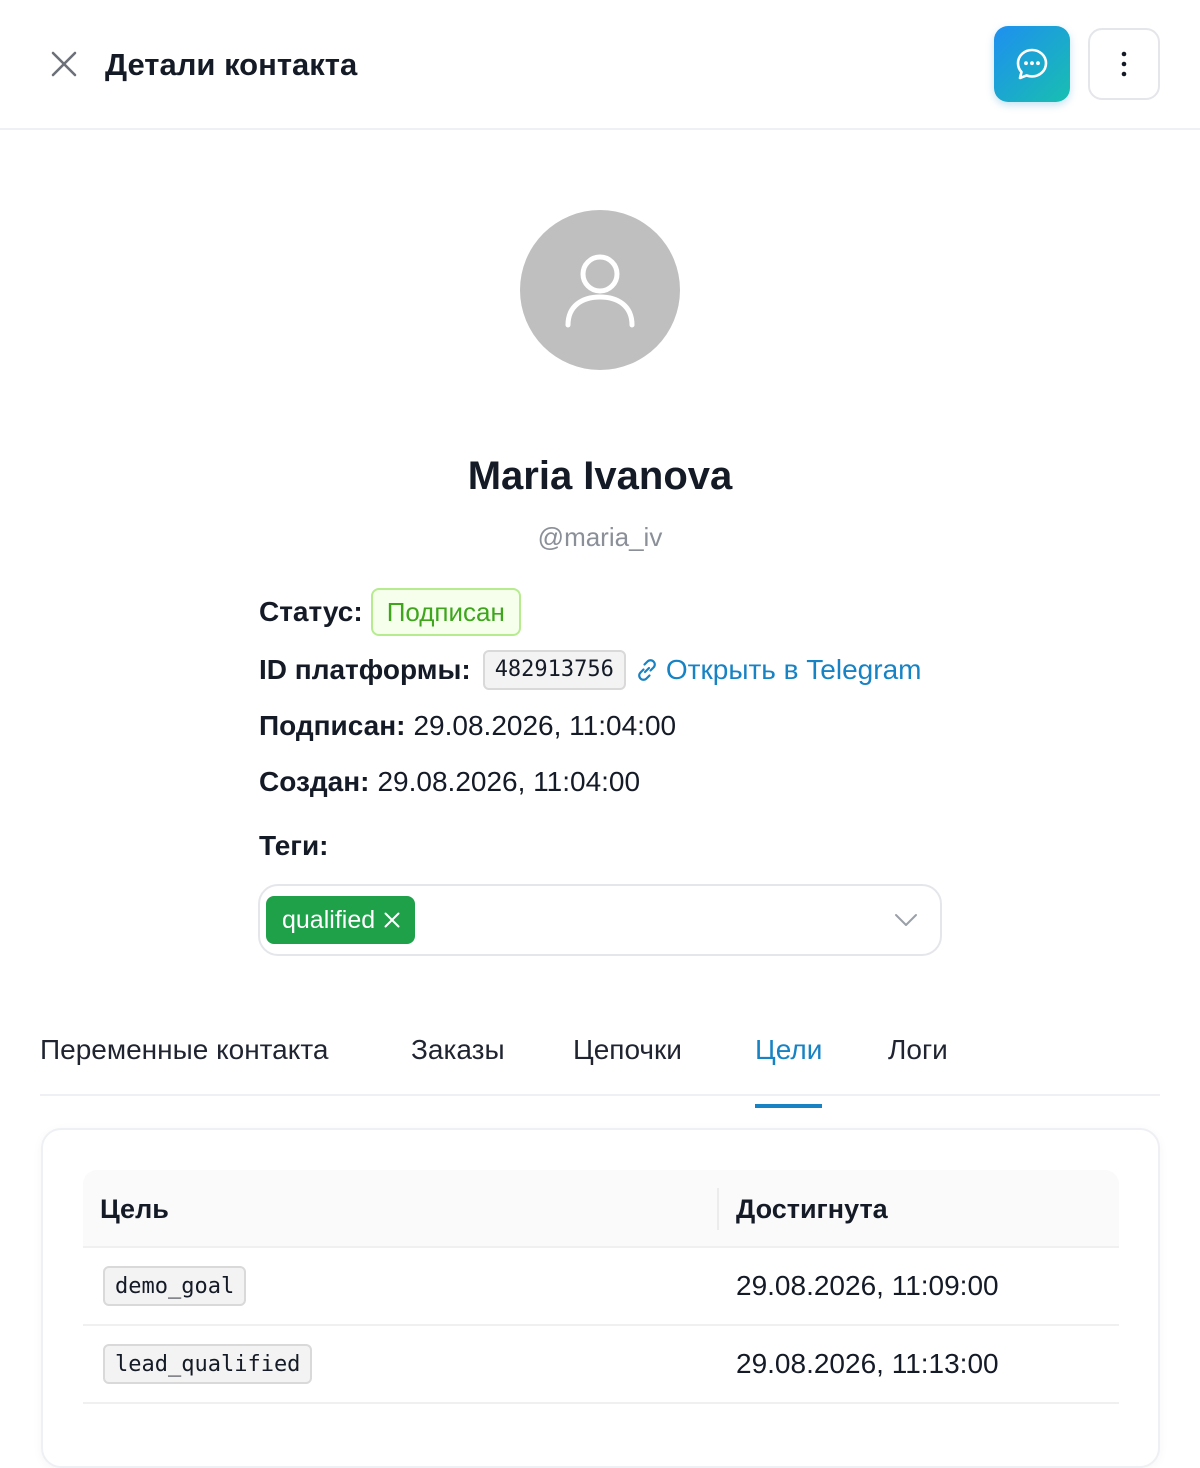 This screenshot has width=1200, height=1468. What do you see at coordinates (329, 919) in the screenshot?
I see `tag-chip-label: qualified` at bounding box center [329, 919].